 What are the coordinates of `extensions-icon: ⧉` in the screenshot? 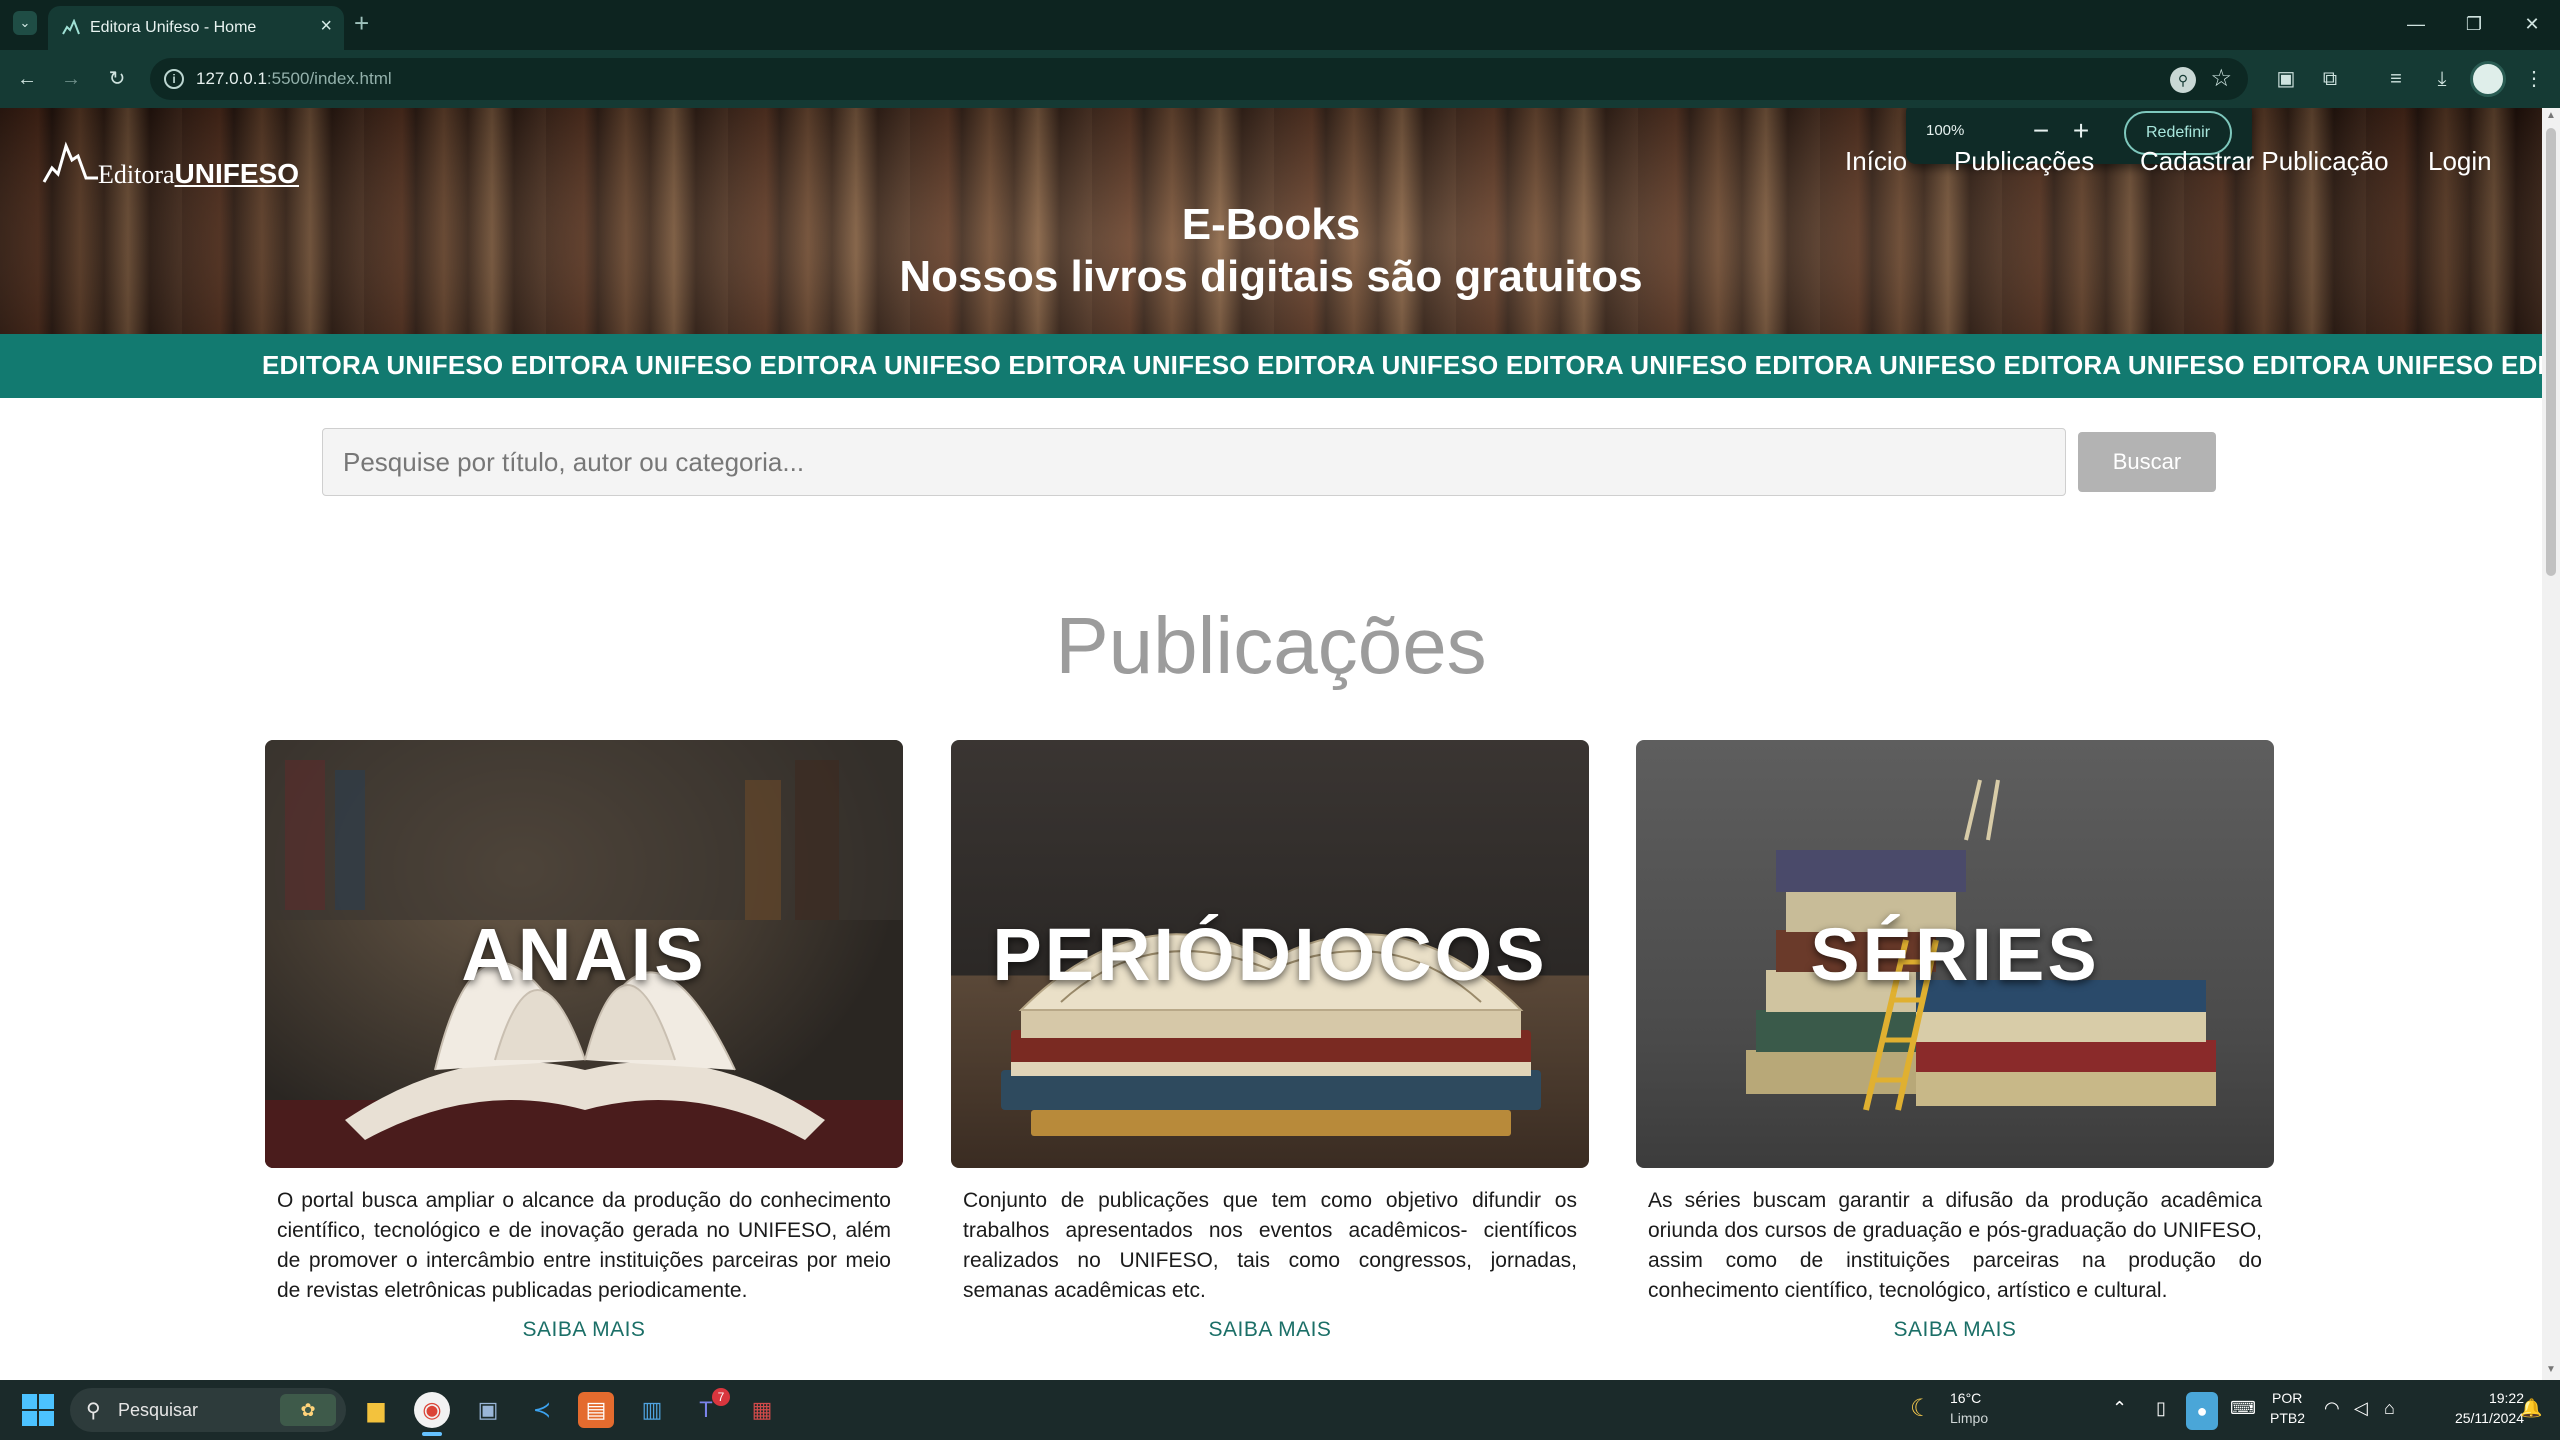 It's located at (2330, 79).